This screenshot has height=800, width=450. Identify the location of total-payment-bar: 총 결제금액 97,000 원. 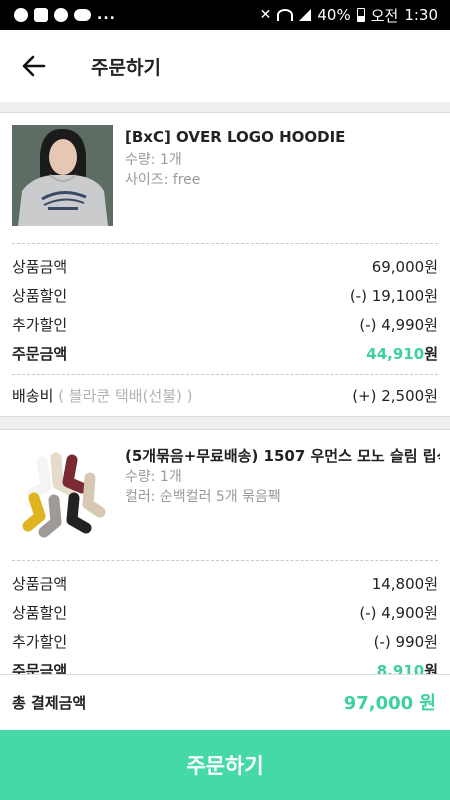
(225, 702).